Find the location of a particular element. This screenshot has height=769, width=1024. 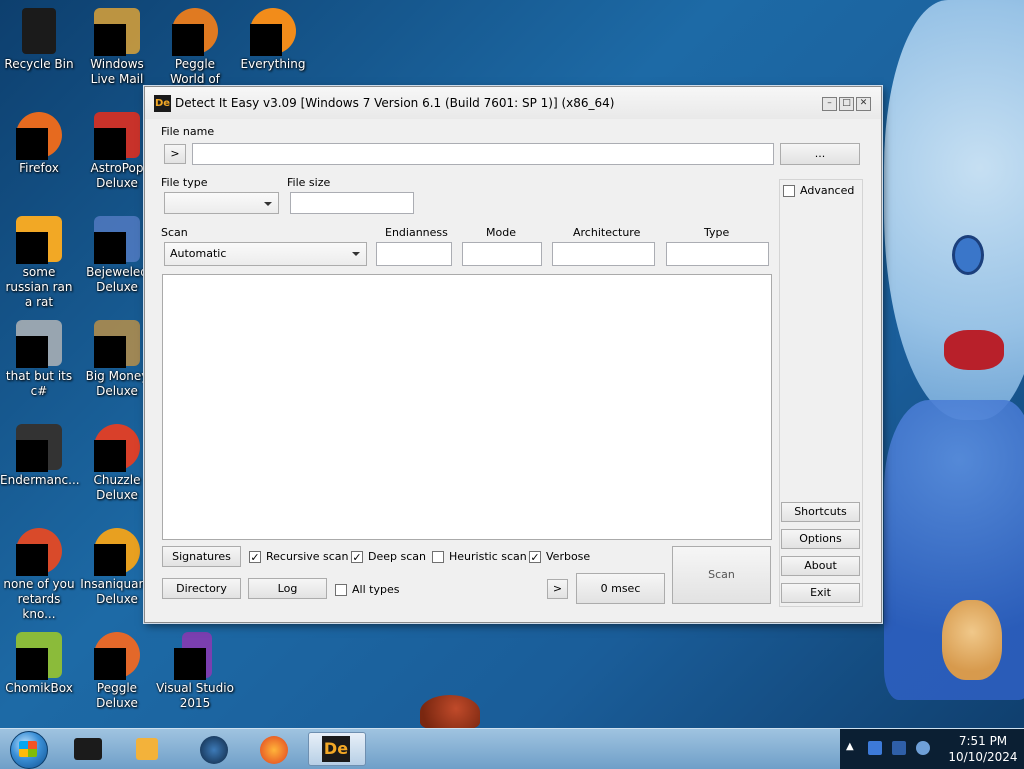

desktop-icon-label: Insaniquar... Deluxe is located at coordinates (117, 591).